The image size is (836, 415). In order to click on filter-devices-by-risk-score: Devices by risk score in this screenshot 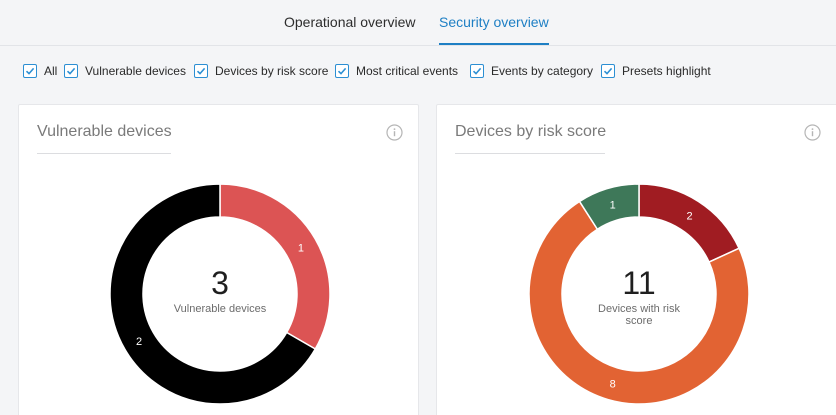, I will do `click(261, 71)`.